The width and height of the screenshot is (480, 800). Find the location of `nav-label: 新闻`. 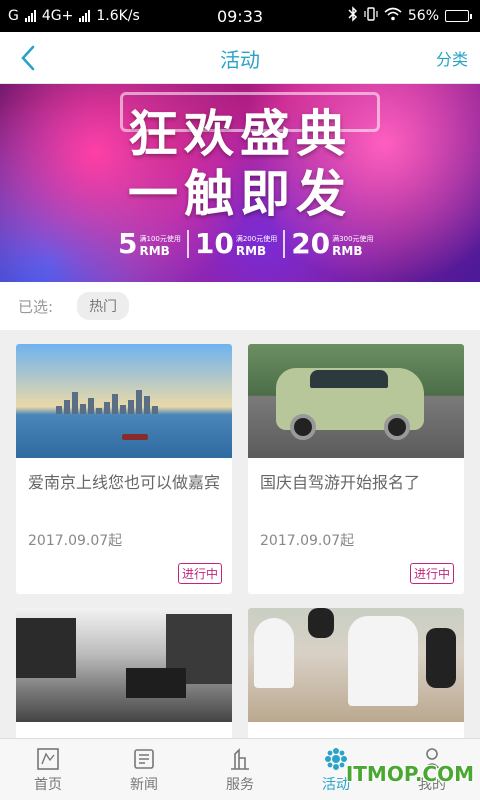

nav-label: 新闻 is located at coordinates (144, 784).